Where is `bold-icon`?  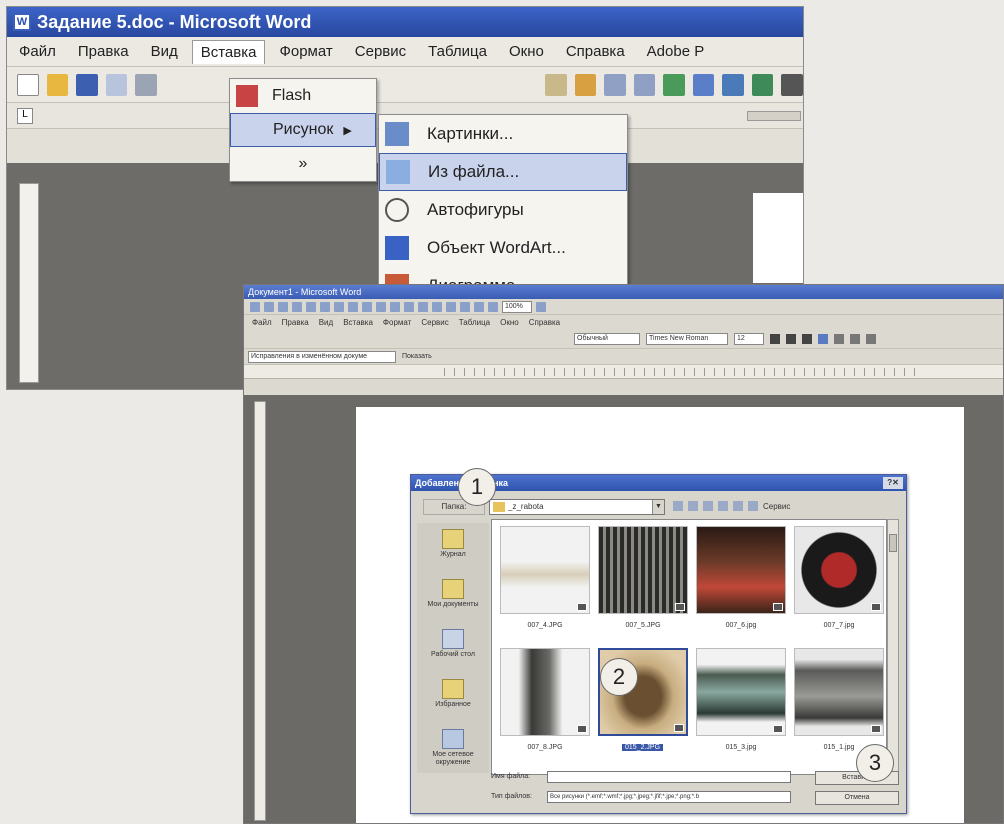 bold-icon is located at coordinates (775, 338).